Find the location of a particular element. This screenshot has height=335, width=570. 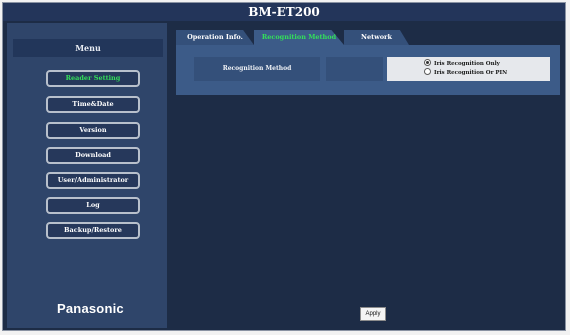

window-title: BM-ET200 is located at coordinates (284, 12).